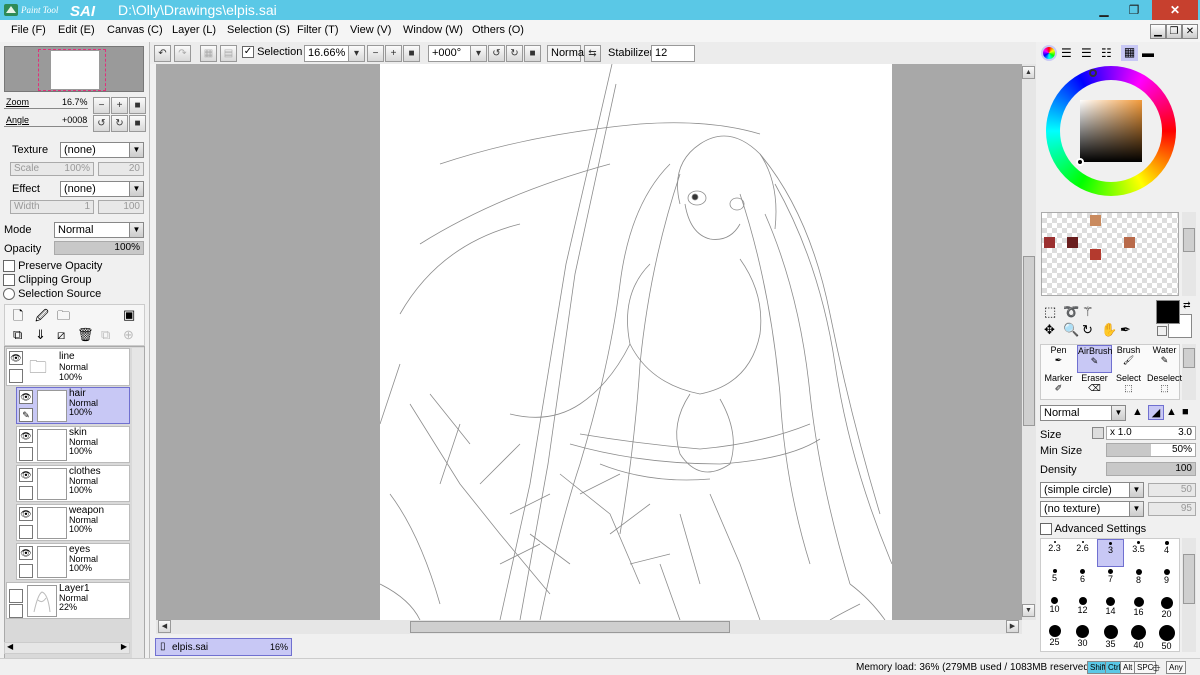  Describe the element at coordinates (52, 207) in the screenshot. I see `width-slider: Width 1` at that location.